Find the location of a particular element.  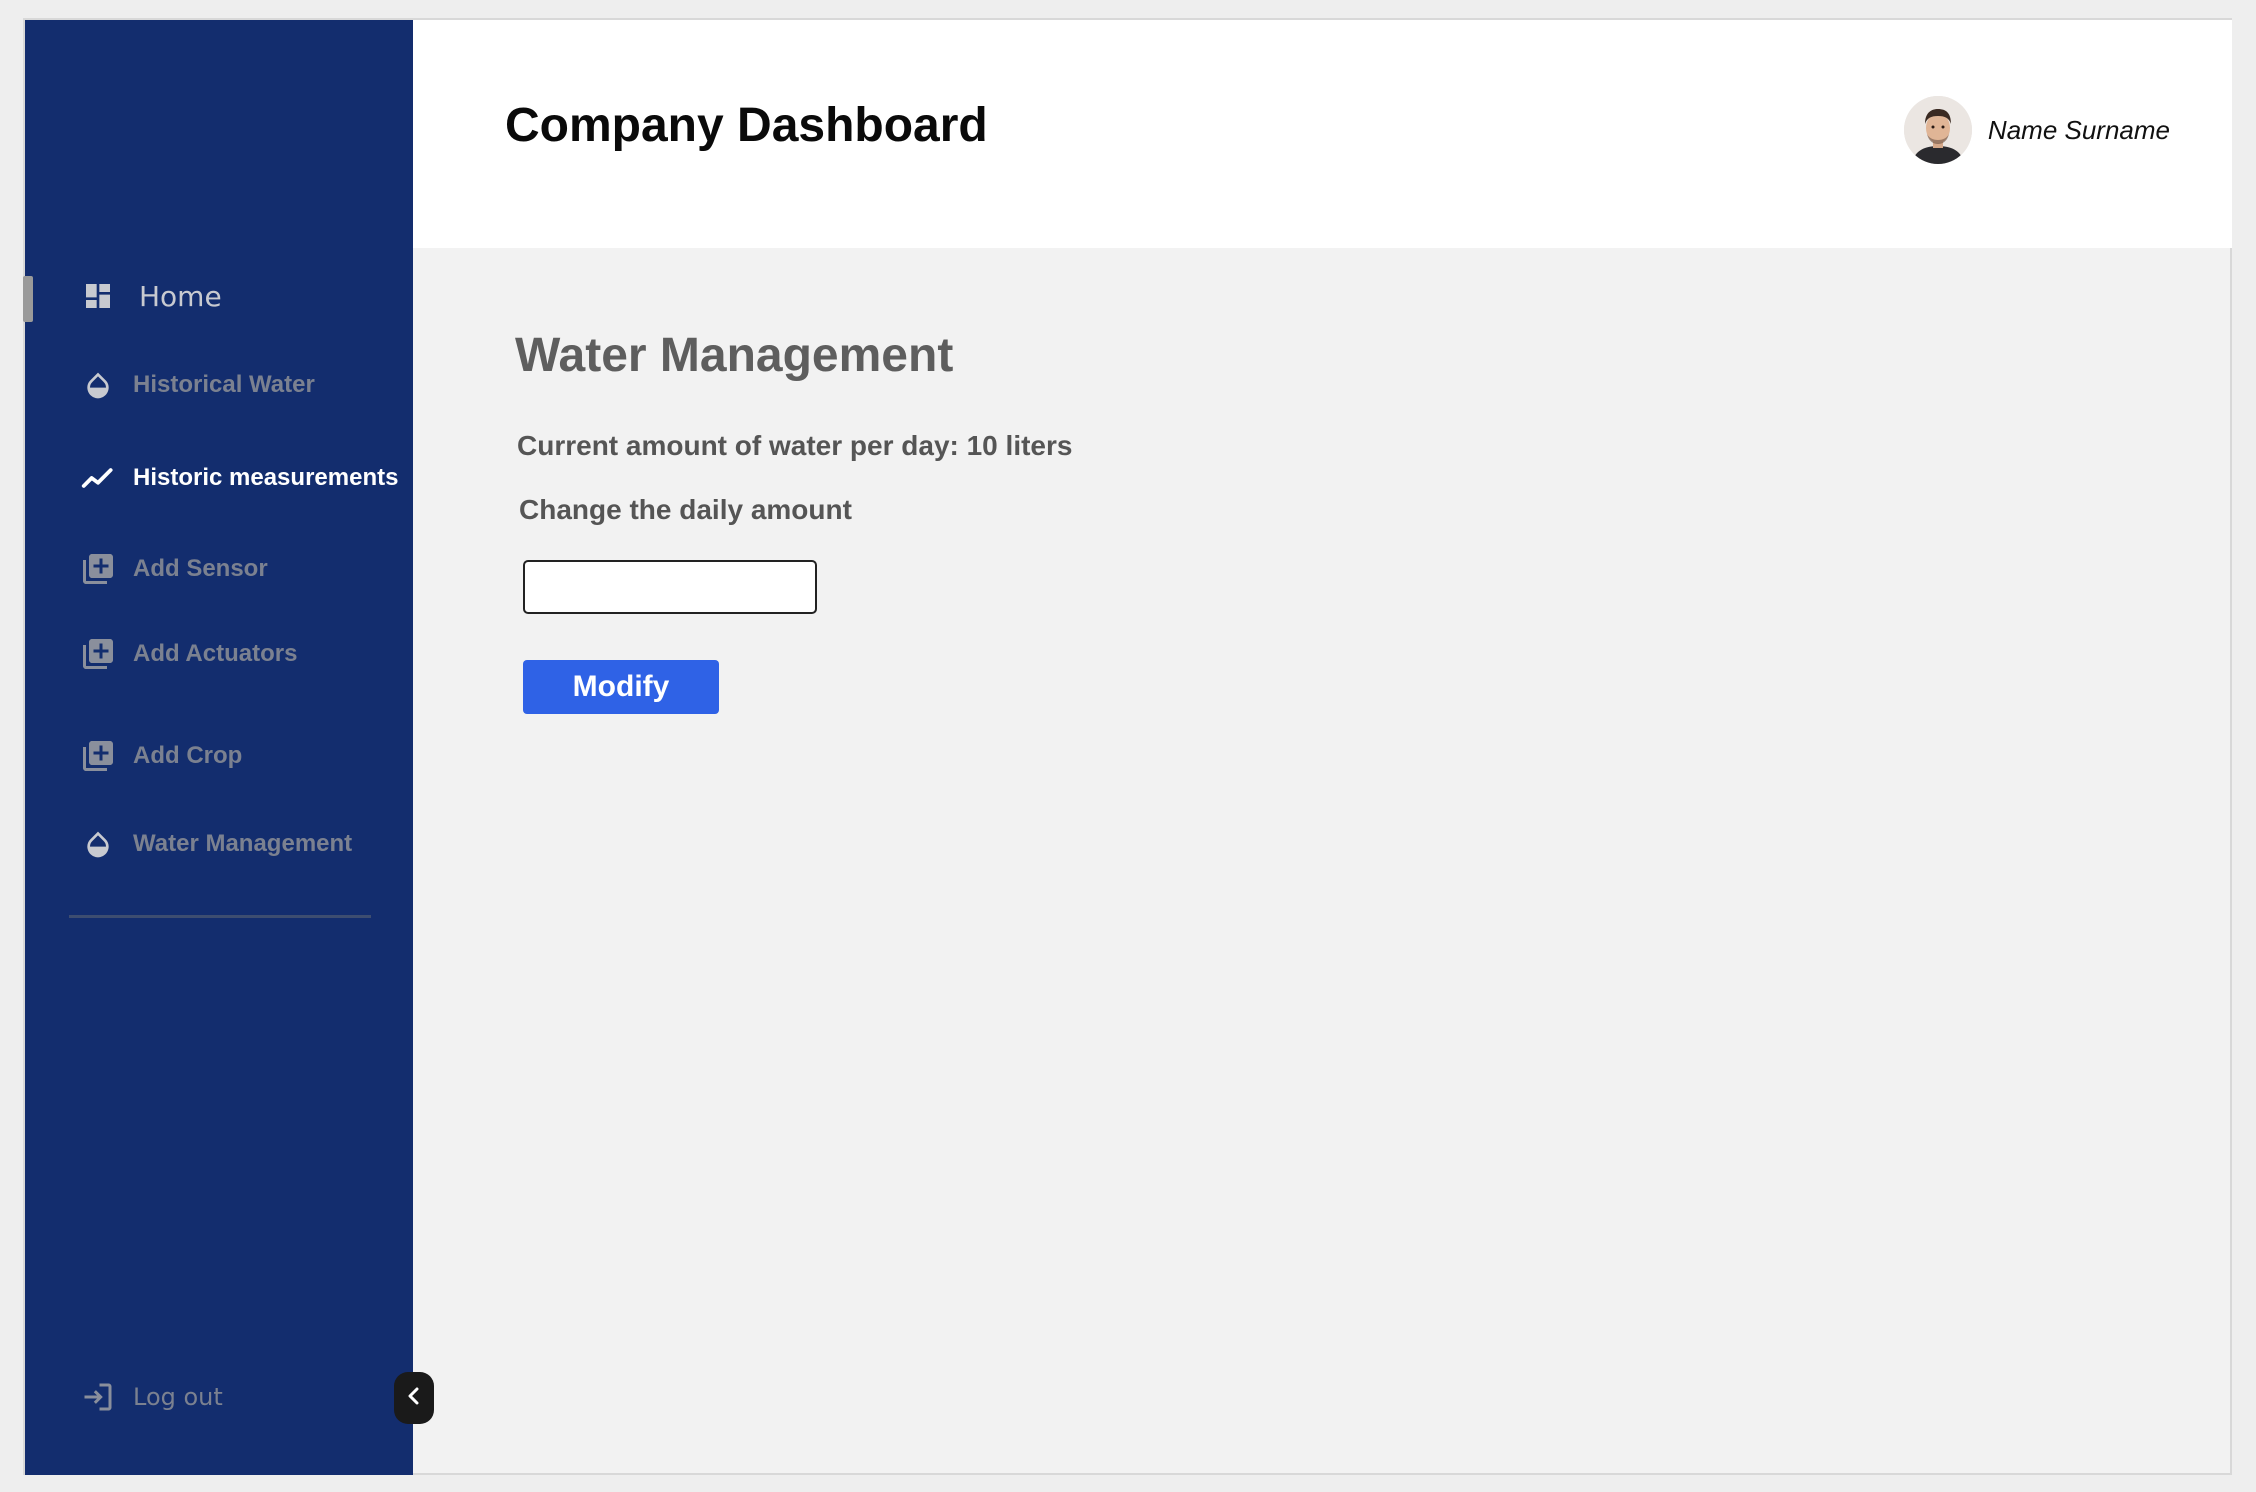

user-profile: Name Surname is located at coordinates (2036, 130).